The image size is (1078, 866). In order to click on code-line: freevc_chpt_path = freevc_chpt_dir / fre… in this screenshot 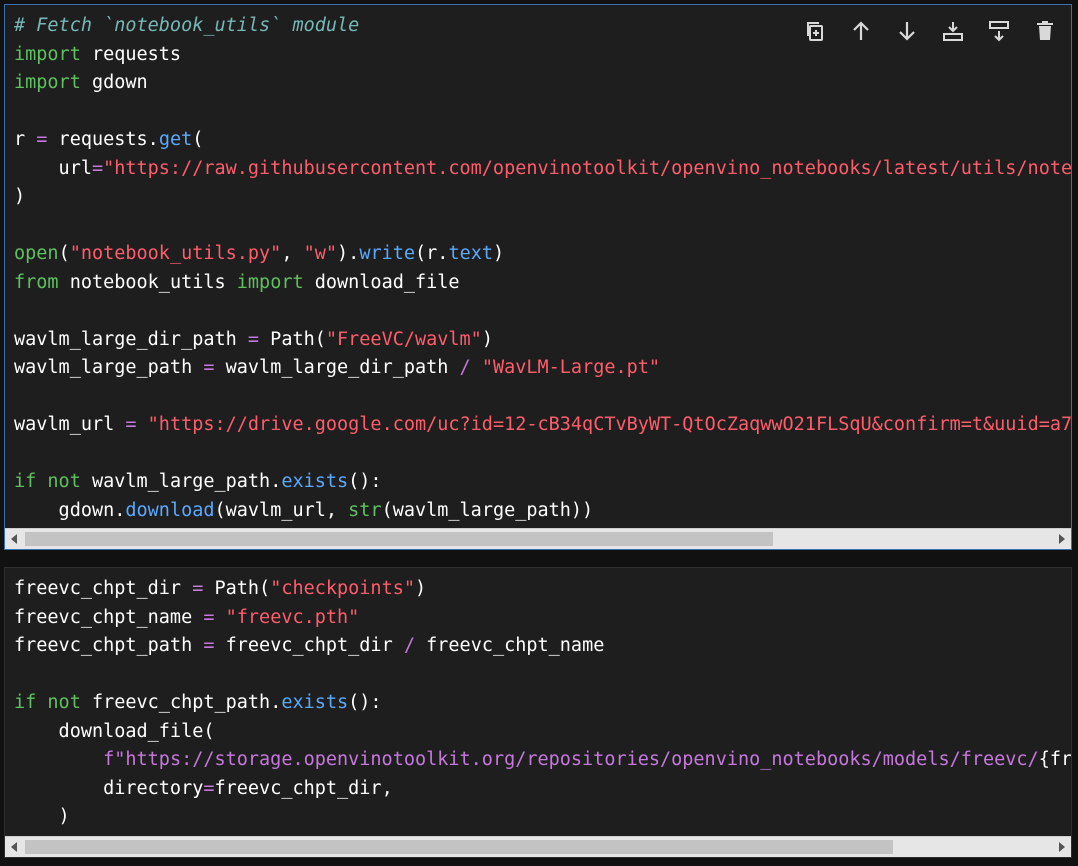, I will do `click(542, 646)`.